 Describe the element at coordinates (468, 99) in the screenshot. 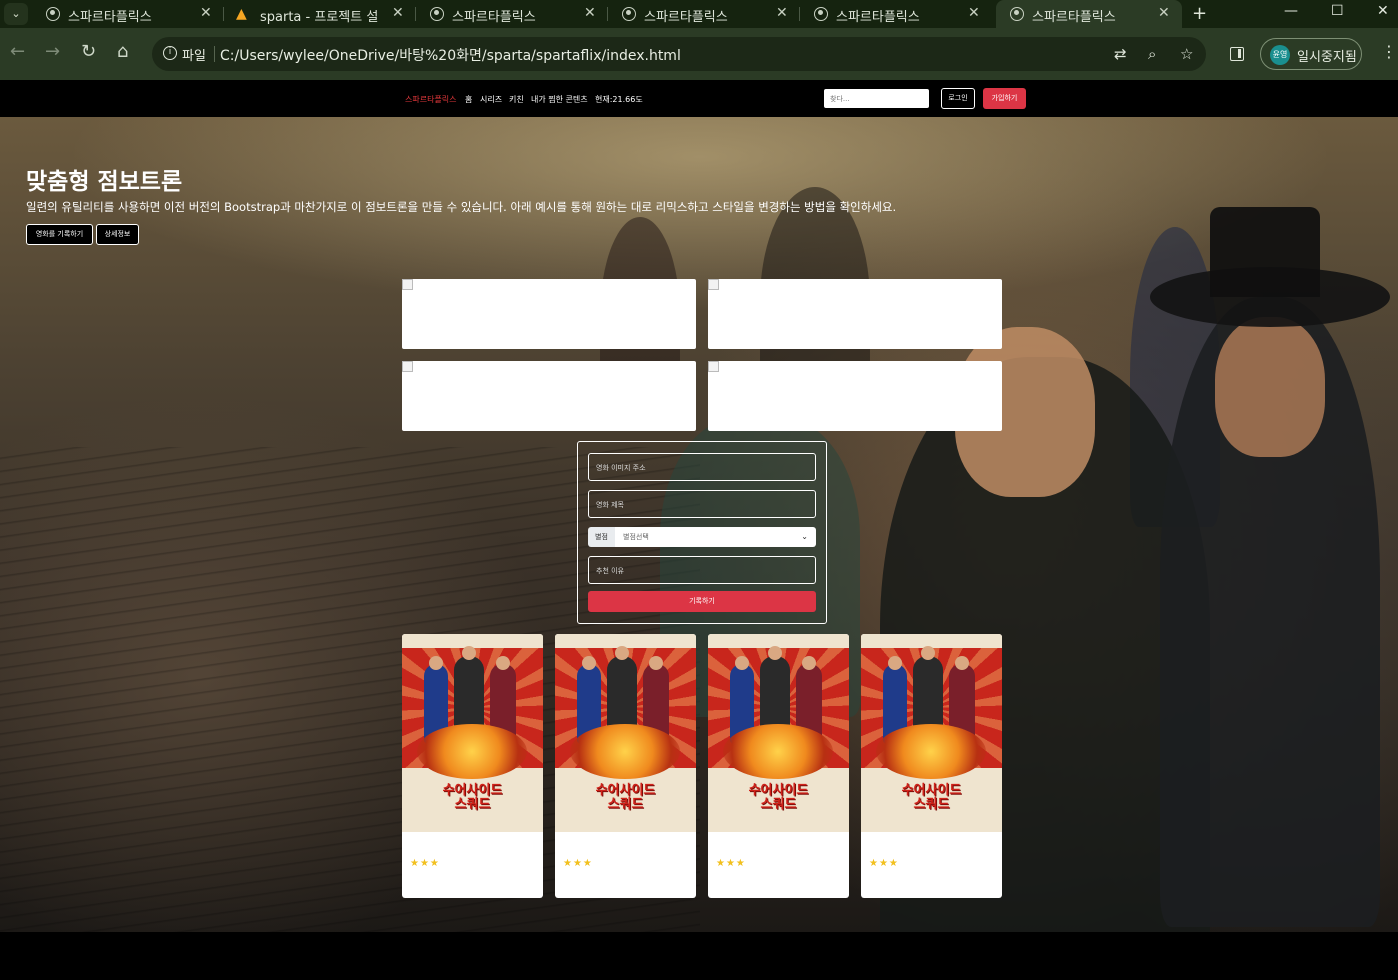

I see `nav-item-home: 홈` at that location.